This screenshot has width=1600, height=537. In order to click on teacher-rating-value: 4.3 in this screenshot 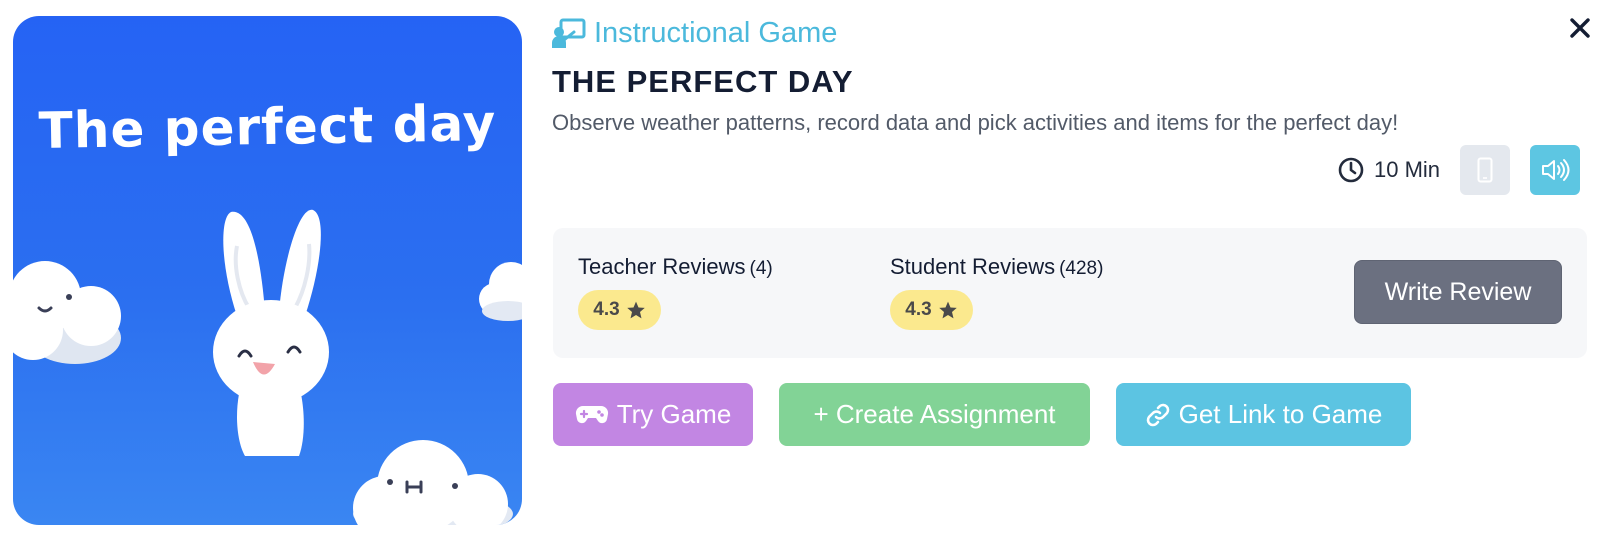, I will do `click(606, 309)`.